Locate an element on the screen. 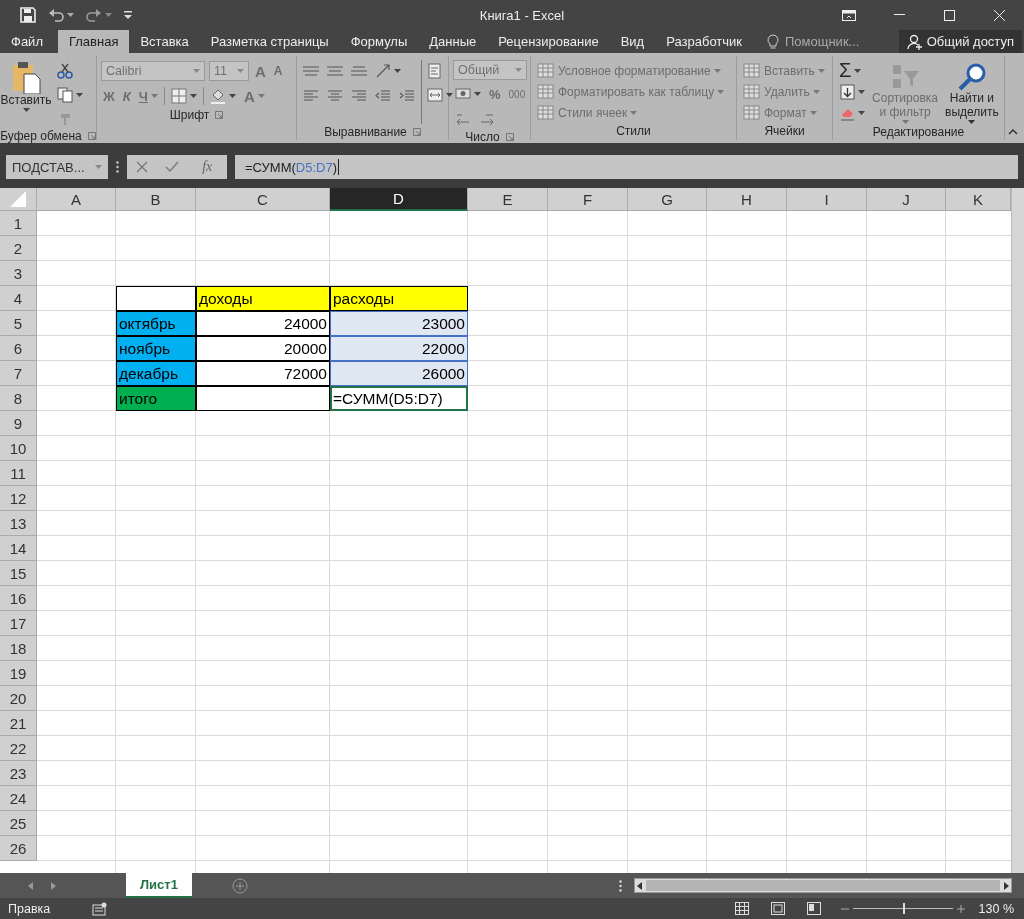 Image resolution: width=1024 pixels, height=919 pixels. column-header: D is located at coordinates (399, 199).